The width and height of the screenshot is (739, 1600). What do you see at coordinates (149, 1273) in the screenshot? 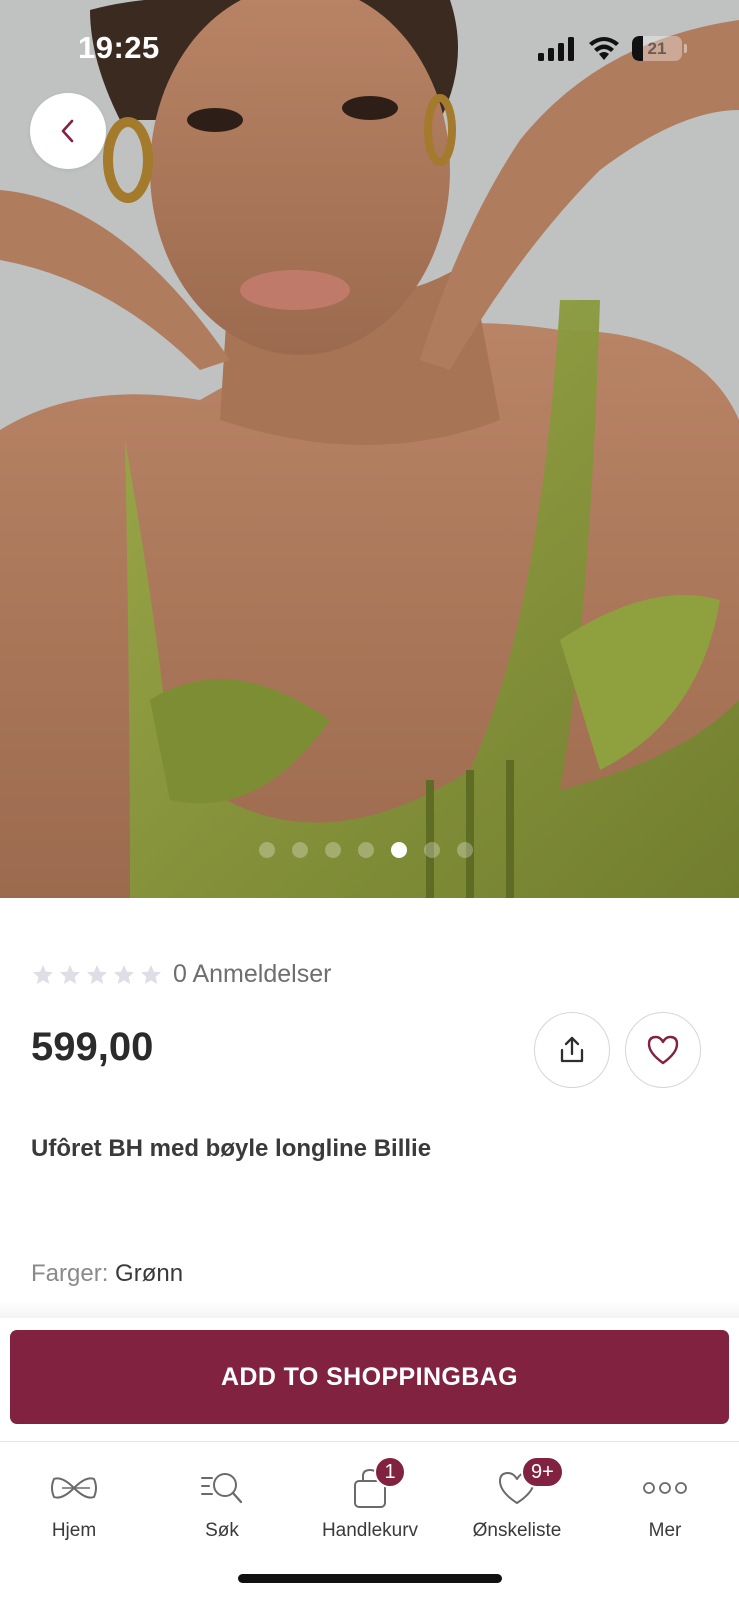
I see `colors-value: Grønn` at bounding box center [149, 1273].